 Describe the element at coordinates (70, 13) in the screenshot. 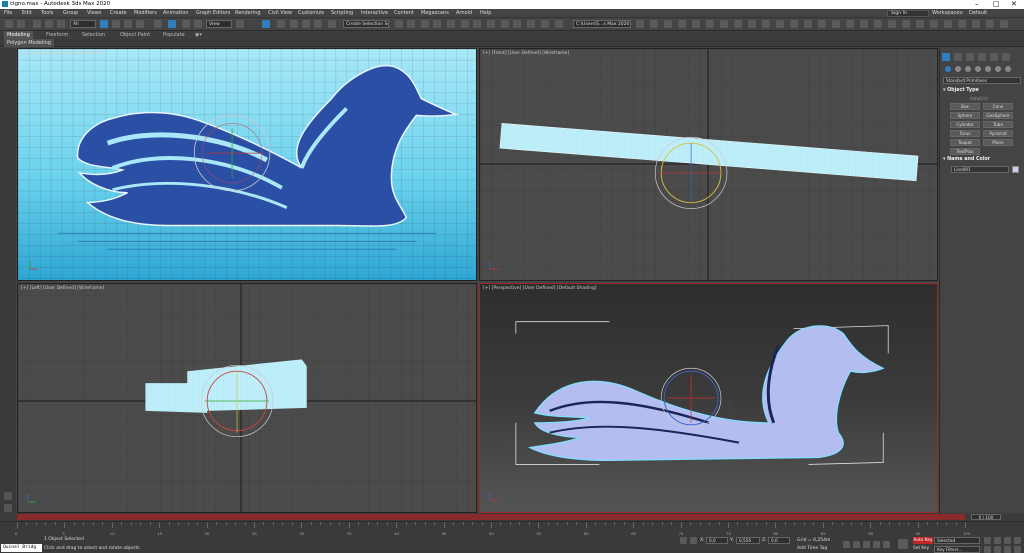

I see `menu-group: Group` at that location.